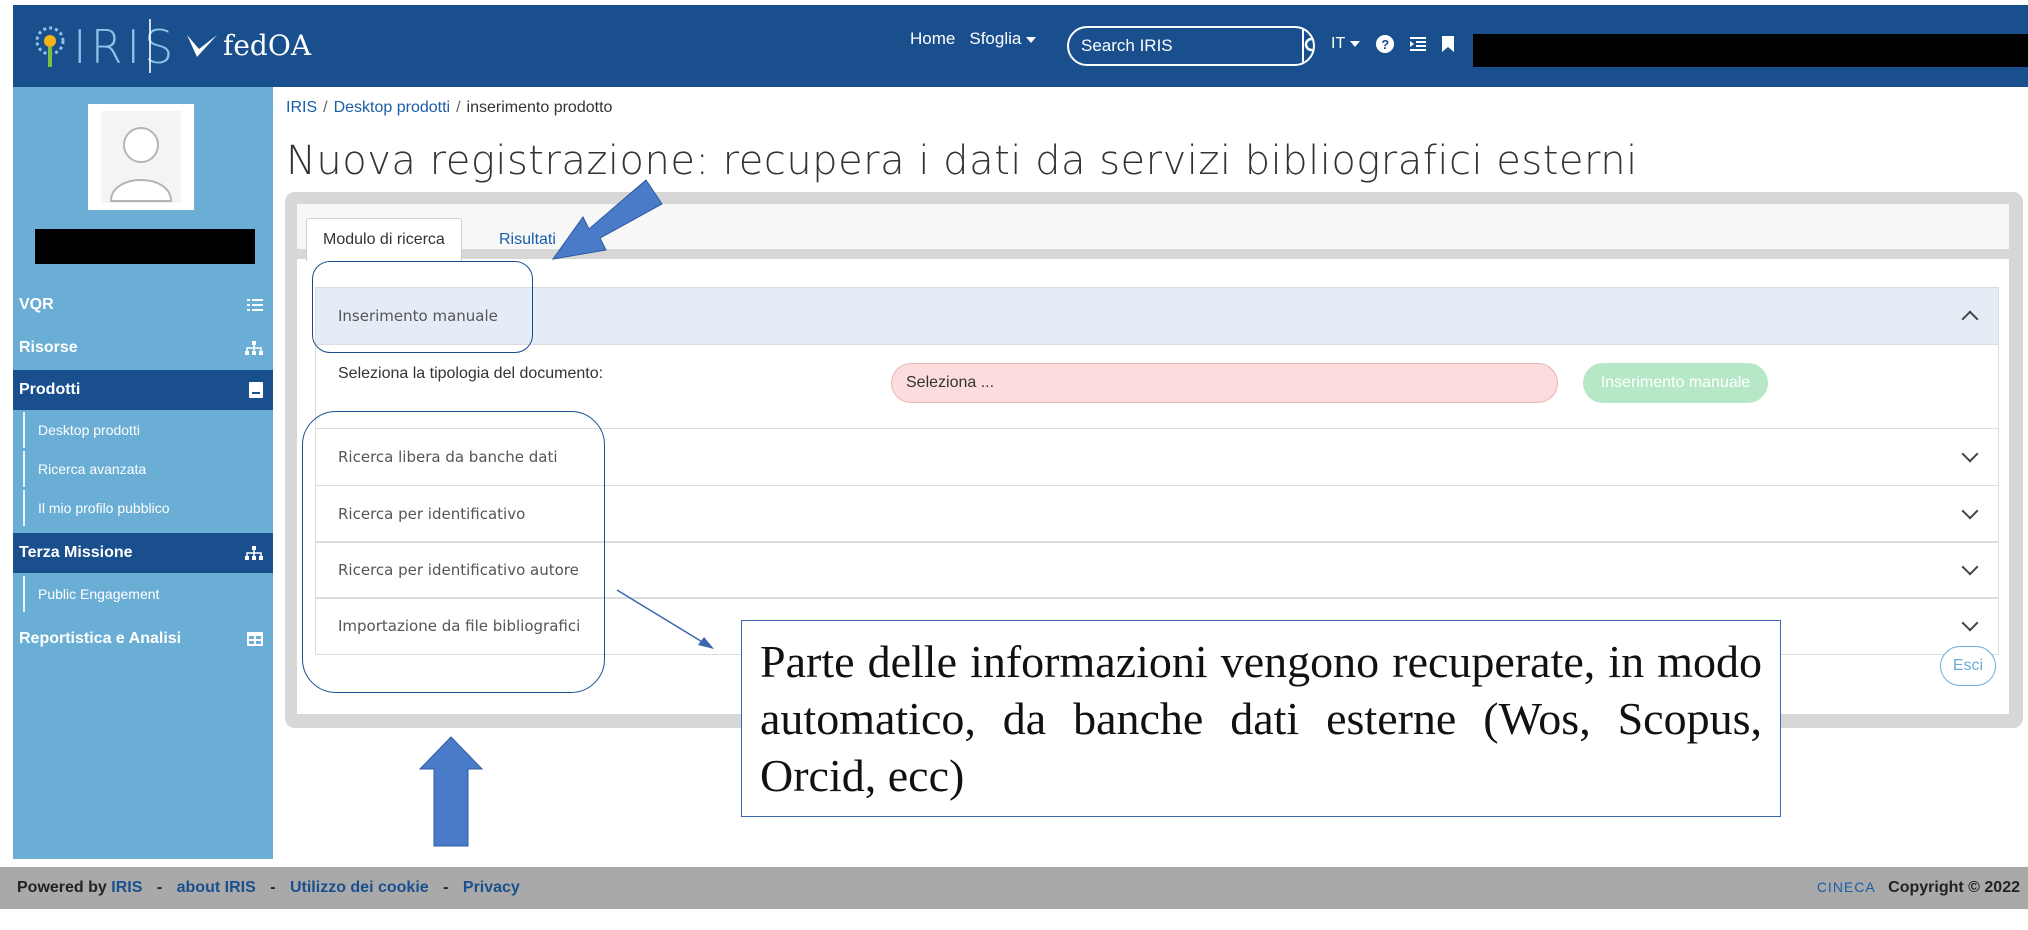 Image resolution: width=2028 pixels, height=930 pixels. Describe the element at coordinates (359, 887) in the screenshot. I see `footer-link-cookie: Utilizzo dei cookie` at that location.